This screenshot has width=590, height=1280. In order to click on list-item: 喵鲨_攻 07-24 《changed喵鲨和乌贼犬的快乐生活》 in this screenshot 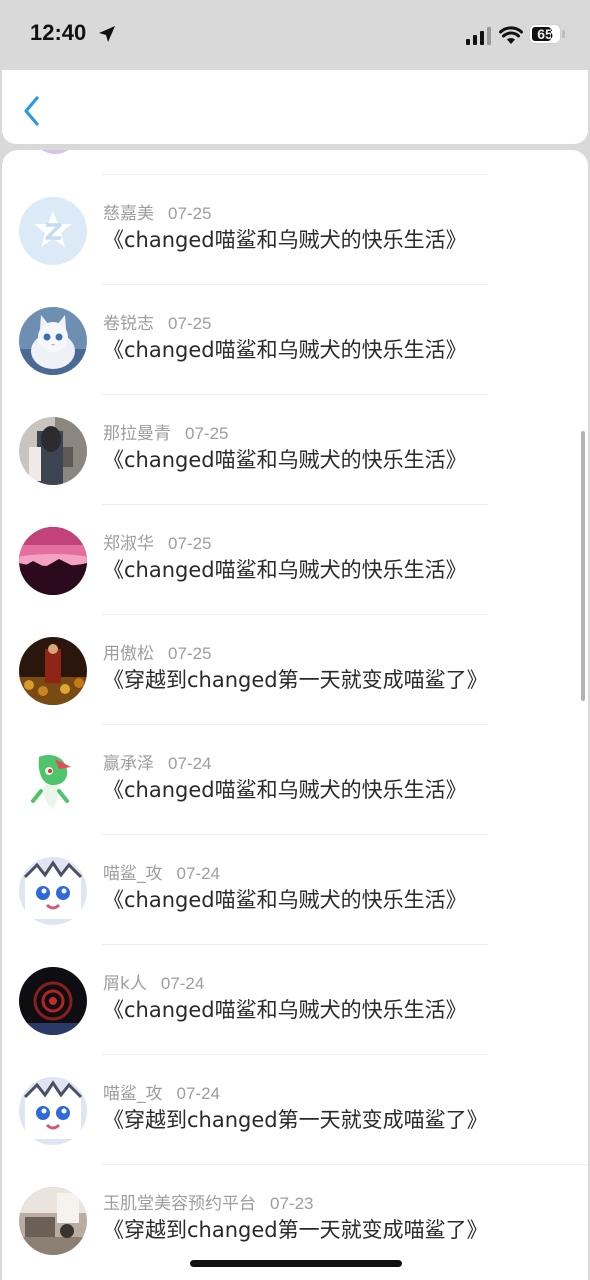, I will do `click(295, 909)`.